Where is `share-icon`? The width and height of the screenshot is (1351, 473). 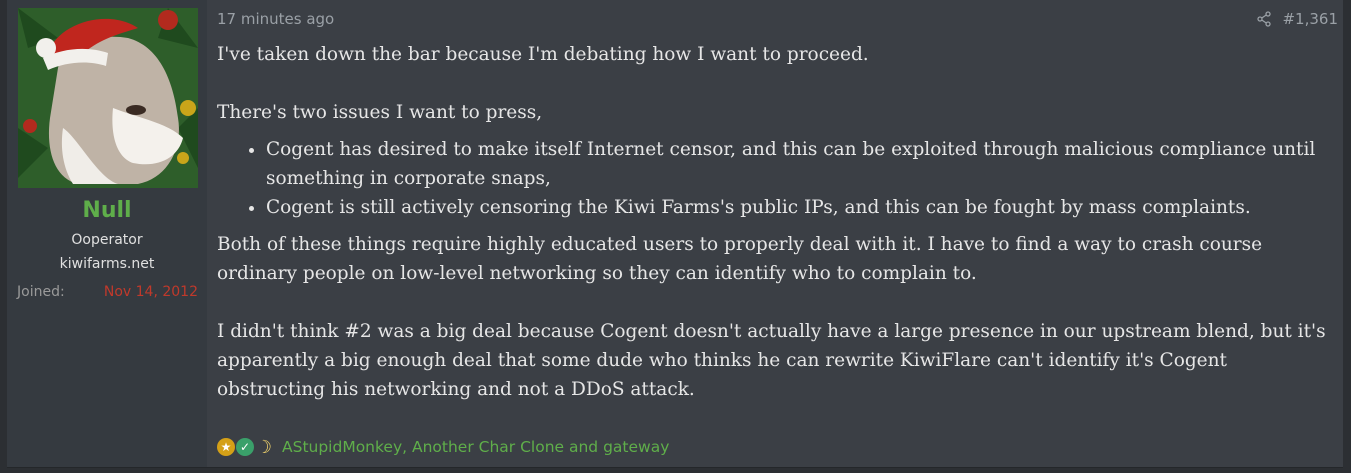
share-icon is located at coordinates (1264, 19).